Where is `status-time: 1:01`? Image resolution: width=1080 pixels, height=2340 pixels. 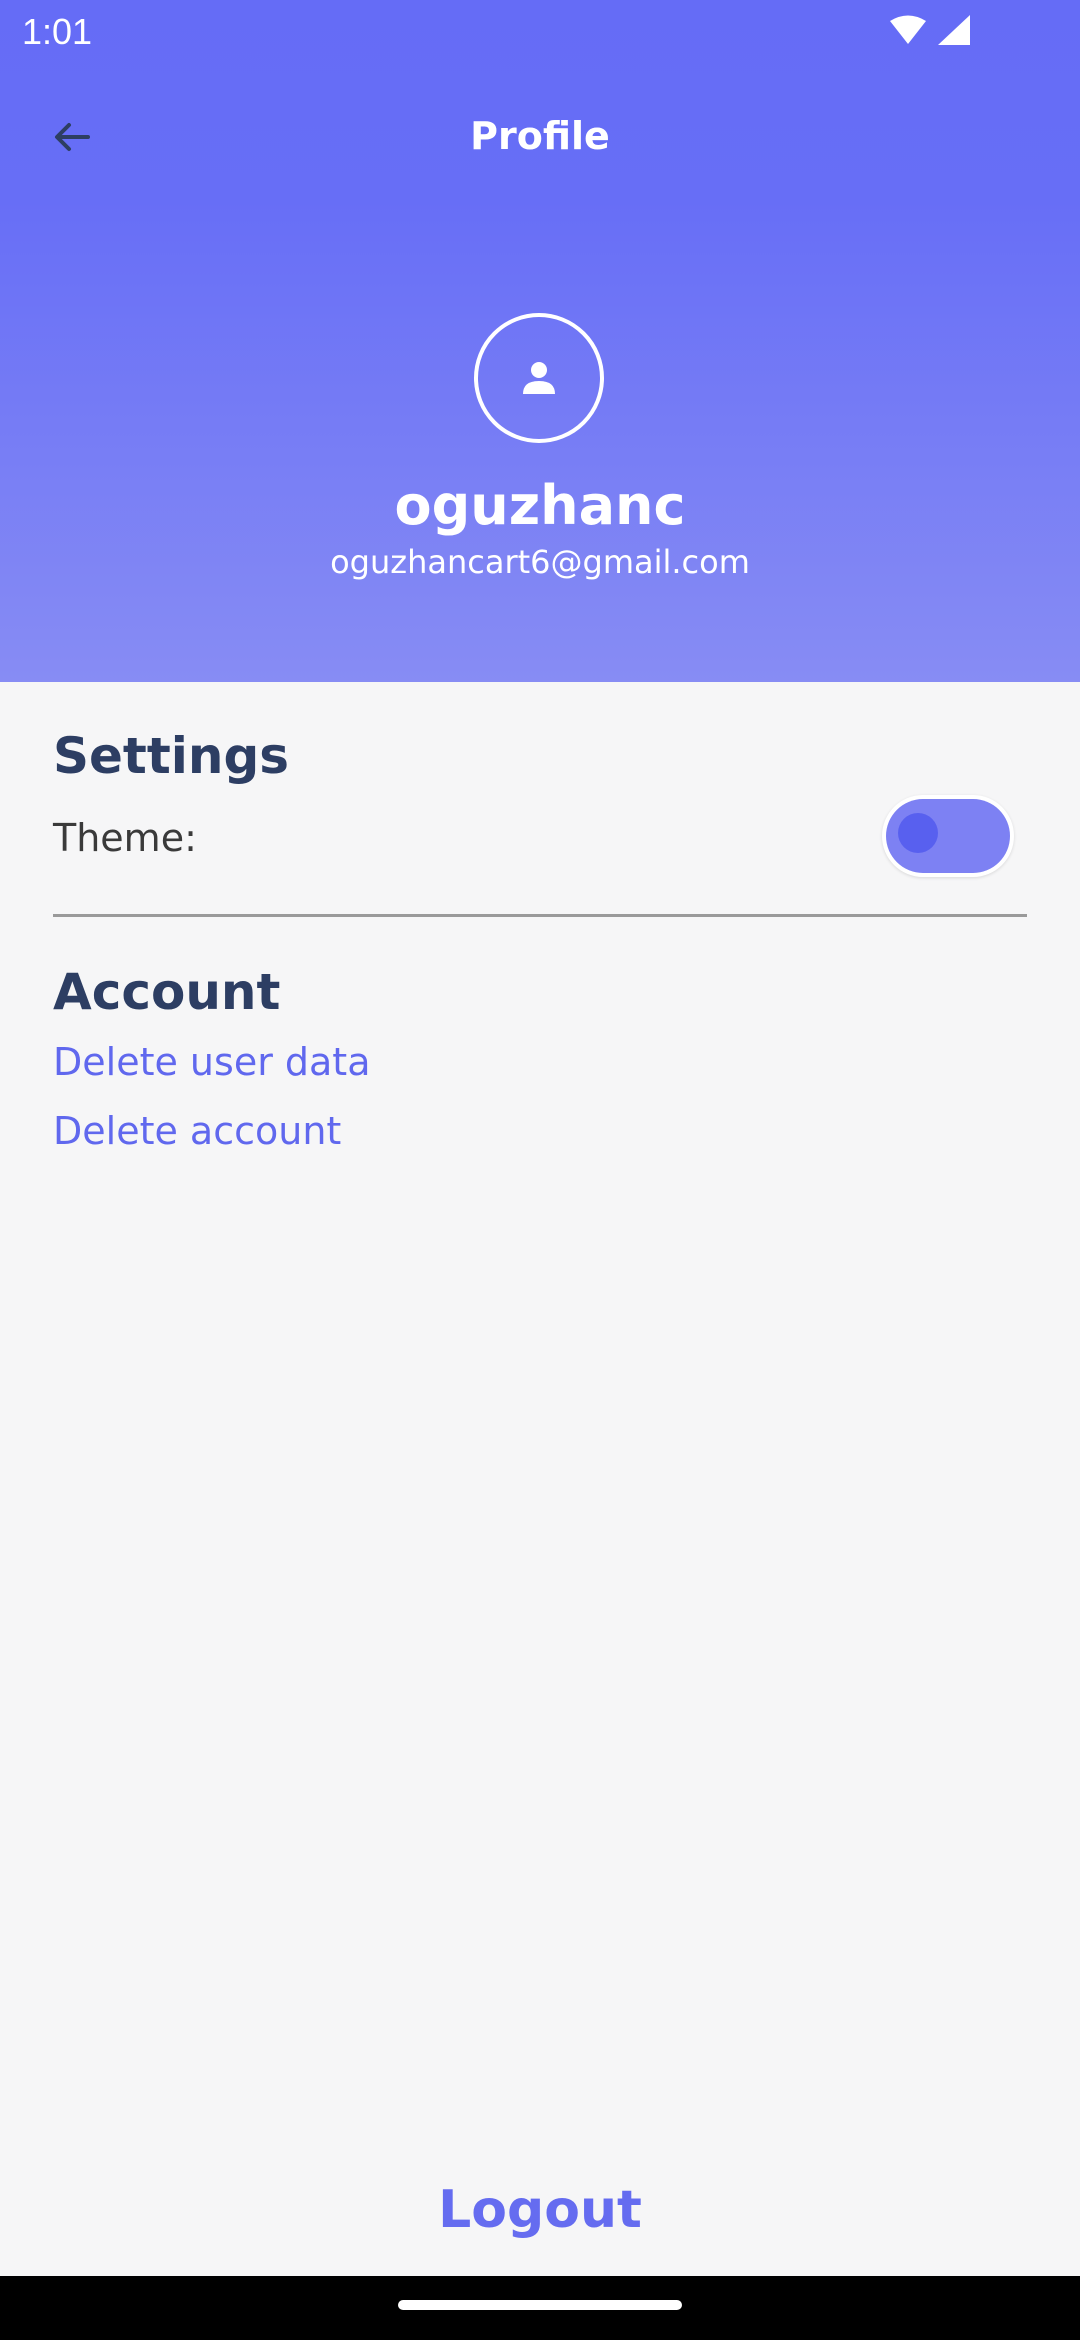 status-time: 1:01 is located at coordinates (57, 31).